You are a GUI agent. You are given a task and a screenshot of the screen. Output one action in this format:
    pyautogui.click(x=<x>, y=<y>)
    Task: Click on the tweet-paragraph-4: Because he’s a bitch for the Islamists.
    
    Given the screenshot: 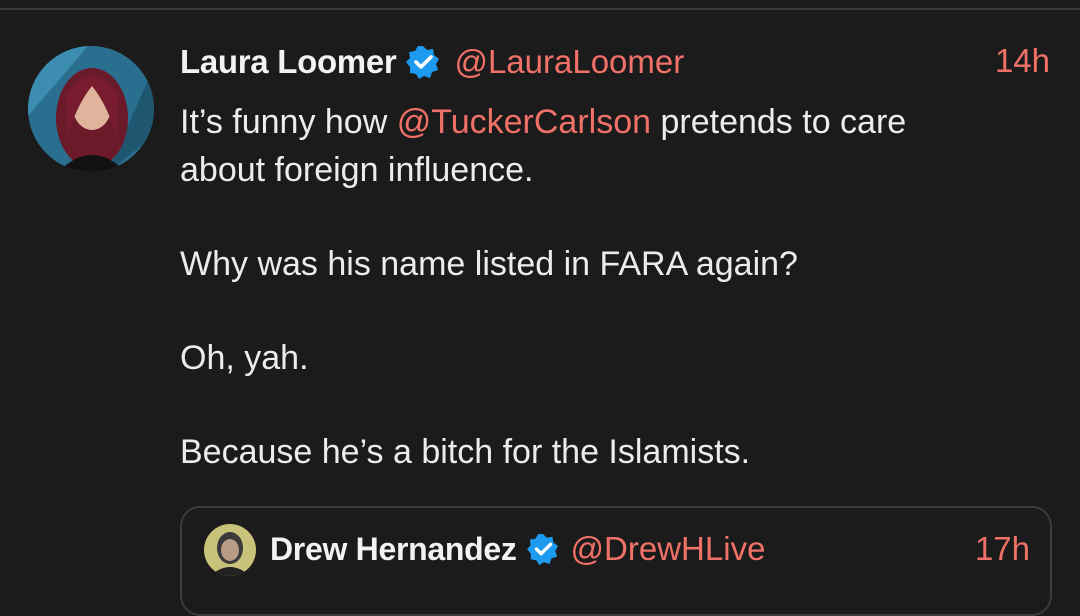 What is the action you would take?
    pyautogui.click(x=465, y=452)
    